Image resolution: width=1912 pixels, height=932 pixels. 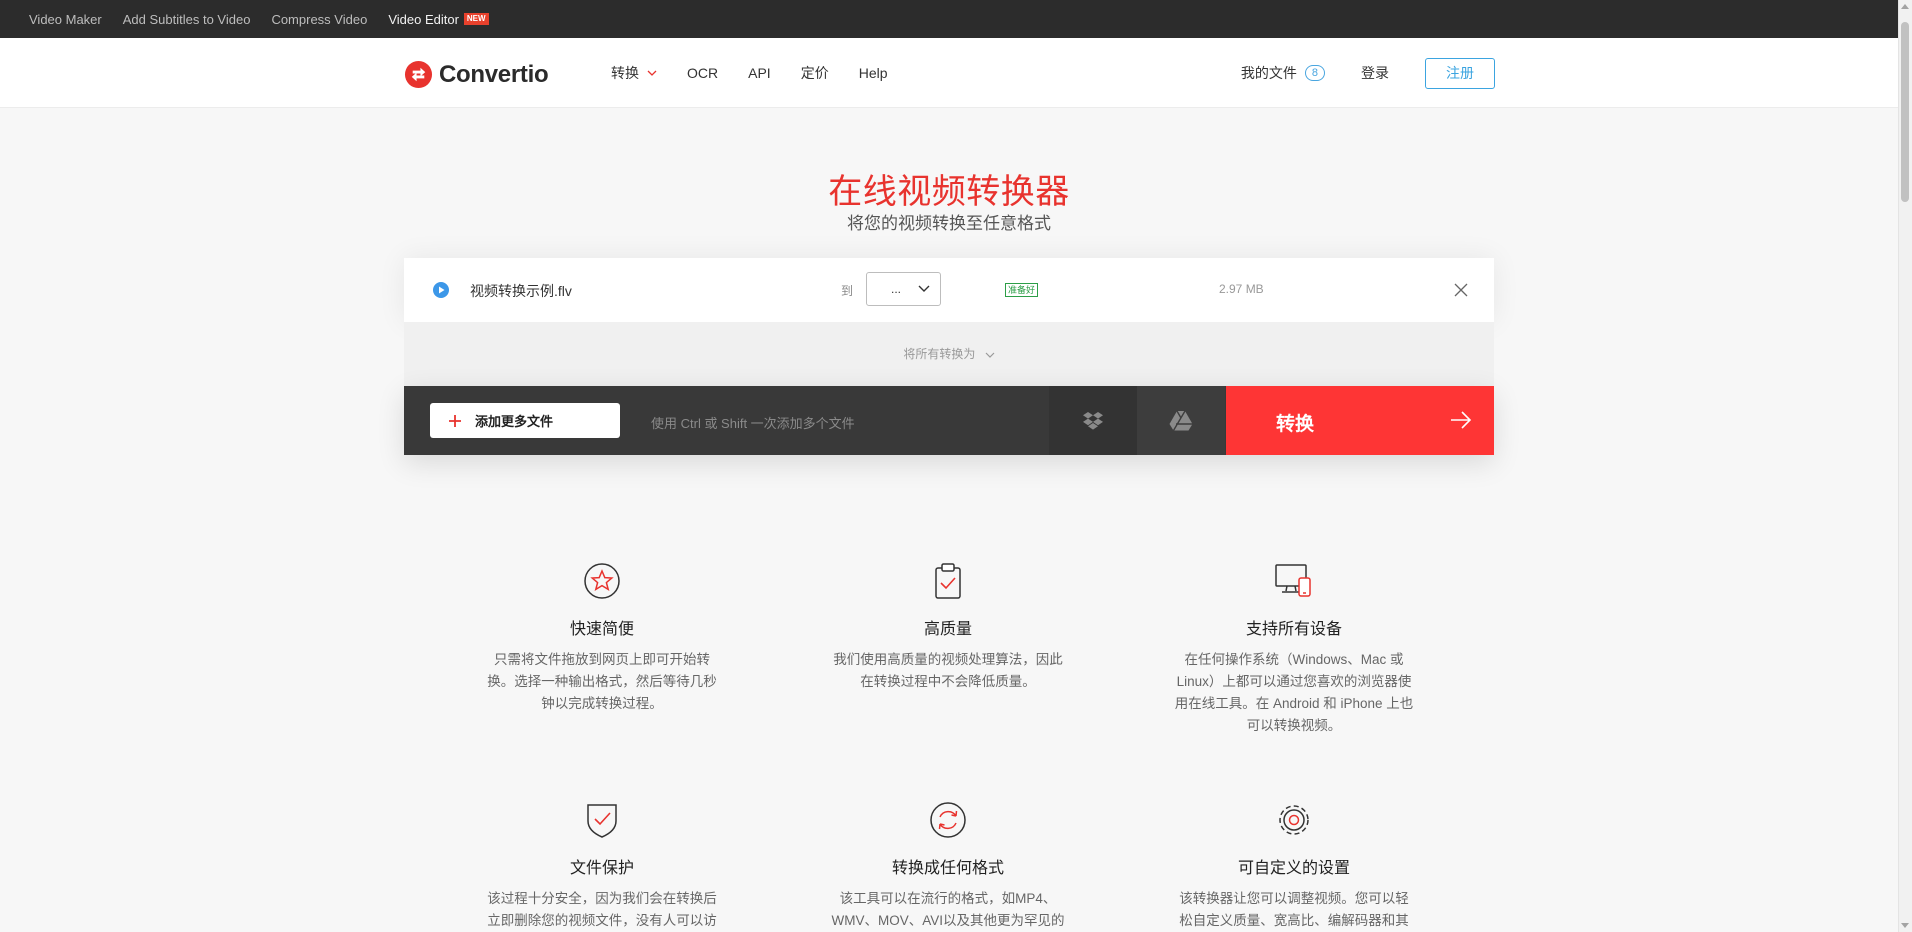 I want to click on main-nav: 转换 OCR API 定价 Help, so click(x=764, y=73).